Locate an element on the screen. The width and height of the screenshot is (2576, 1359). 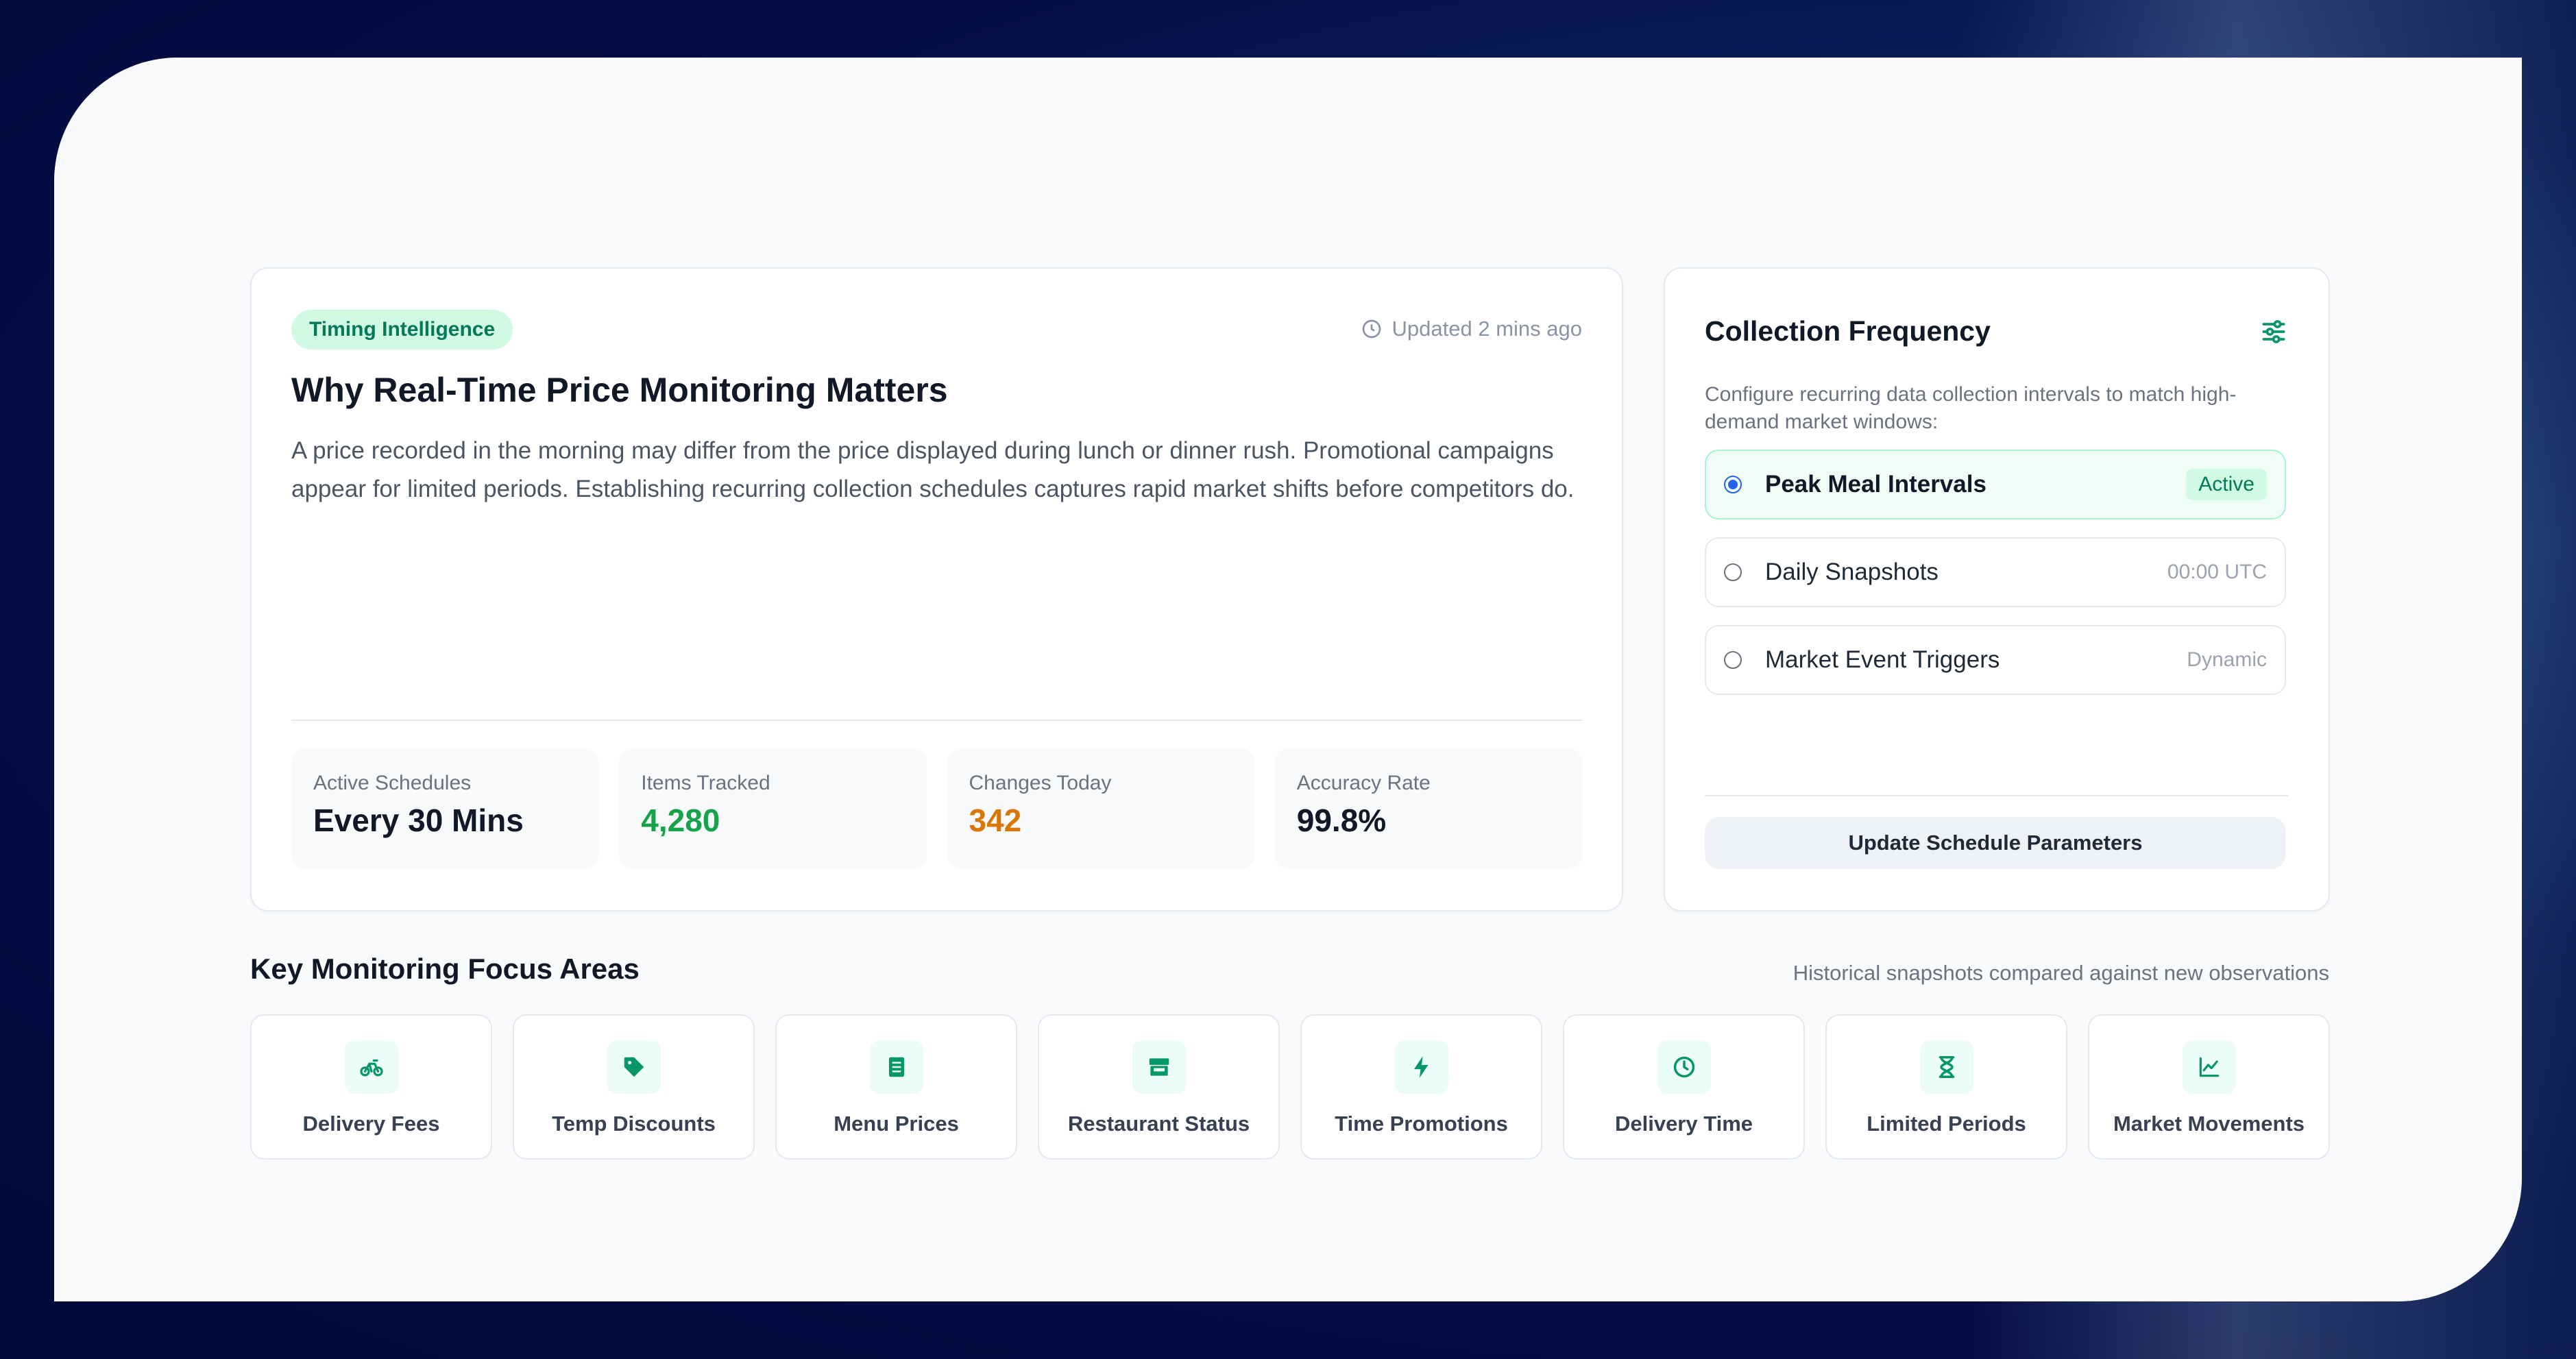
overview-title: Why Real-Time Price Monitoring Matters is located at coordinates (619, 390).